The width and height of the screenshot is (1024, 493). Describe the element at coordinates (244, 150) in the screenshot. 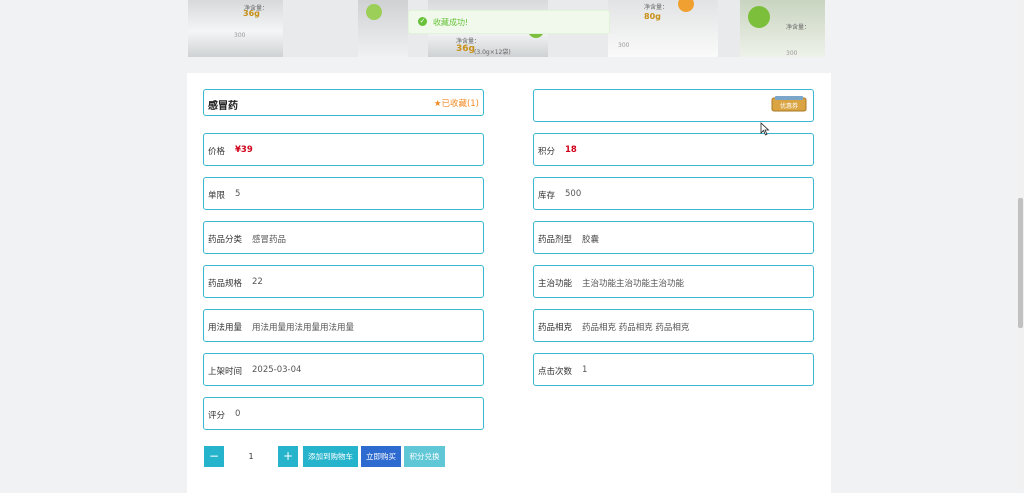

I see `price-value: ¥39` at that location.